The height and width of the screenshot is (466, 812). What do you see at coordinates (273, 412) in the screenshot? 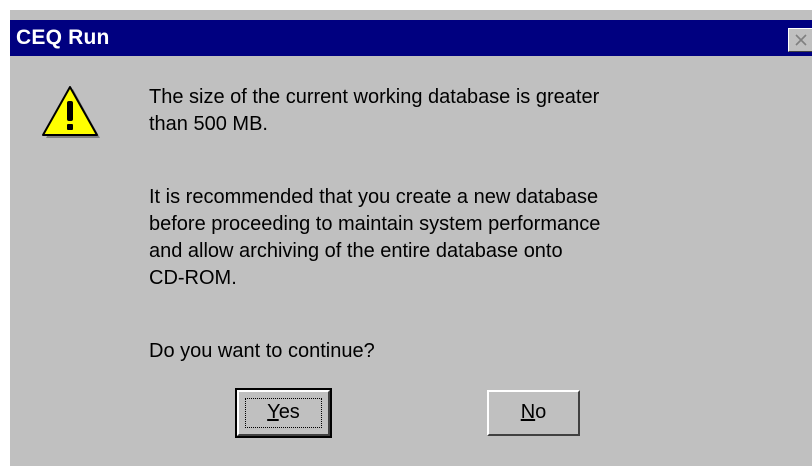
I see `yes-mnemonic: Y` at bounding box center [273, 412].